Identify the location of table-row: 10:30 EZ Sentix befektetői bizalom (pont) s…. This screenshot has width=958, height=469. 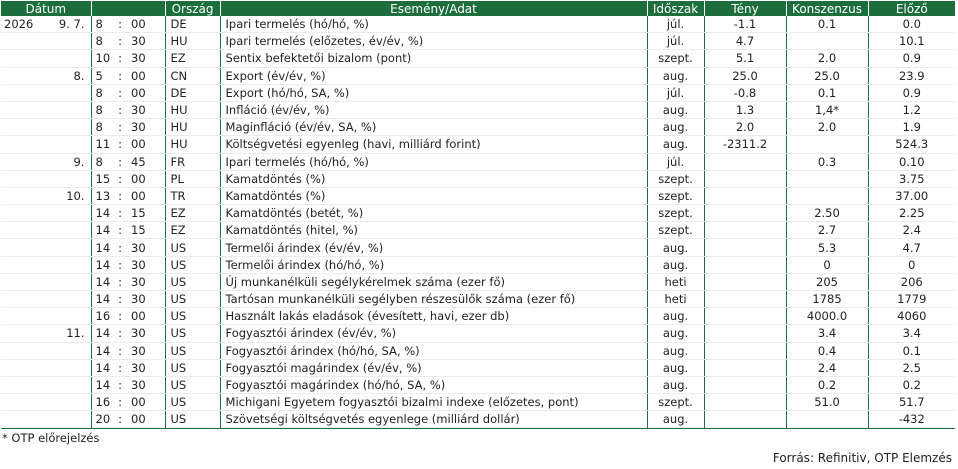
(478, 58).